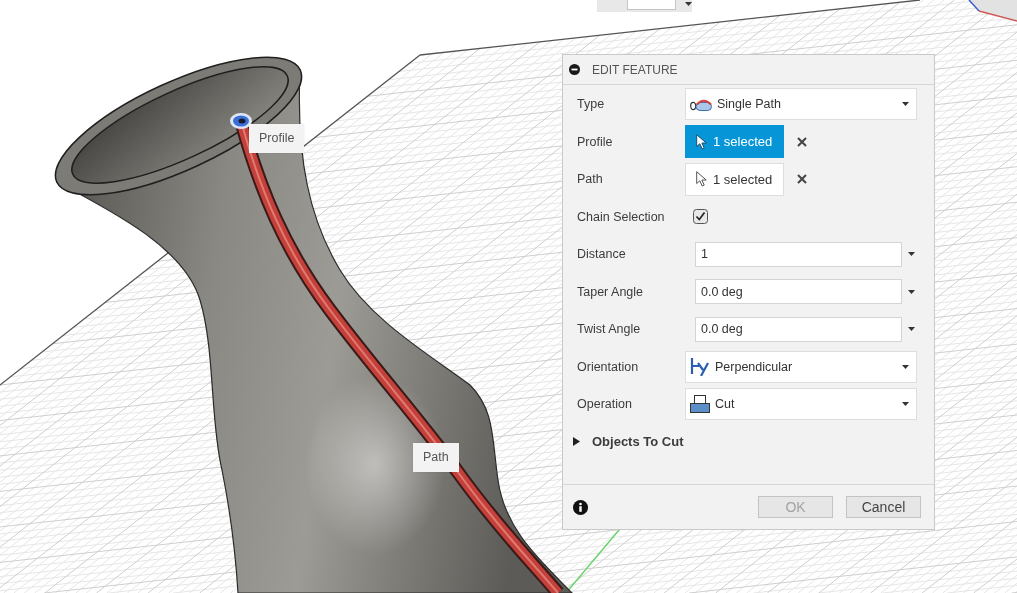 This screenshot has height=593, width=1017. What do you see at coordinates (992, 11) in the screenshot?
I see `view-cube-icon` at bounding box center [992, 11].